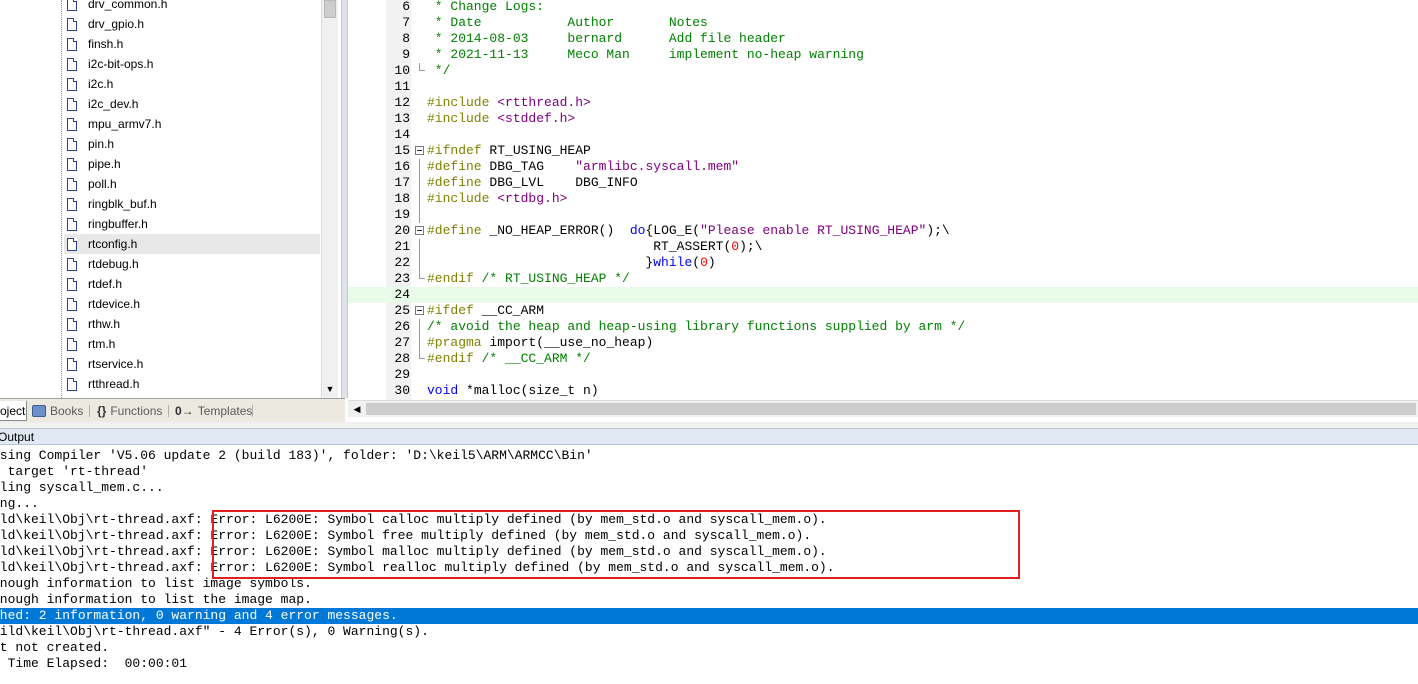 The width and height of the screenshot is (1418, 684). I want to click on editor-scroll-thumb, so click(891, 409).